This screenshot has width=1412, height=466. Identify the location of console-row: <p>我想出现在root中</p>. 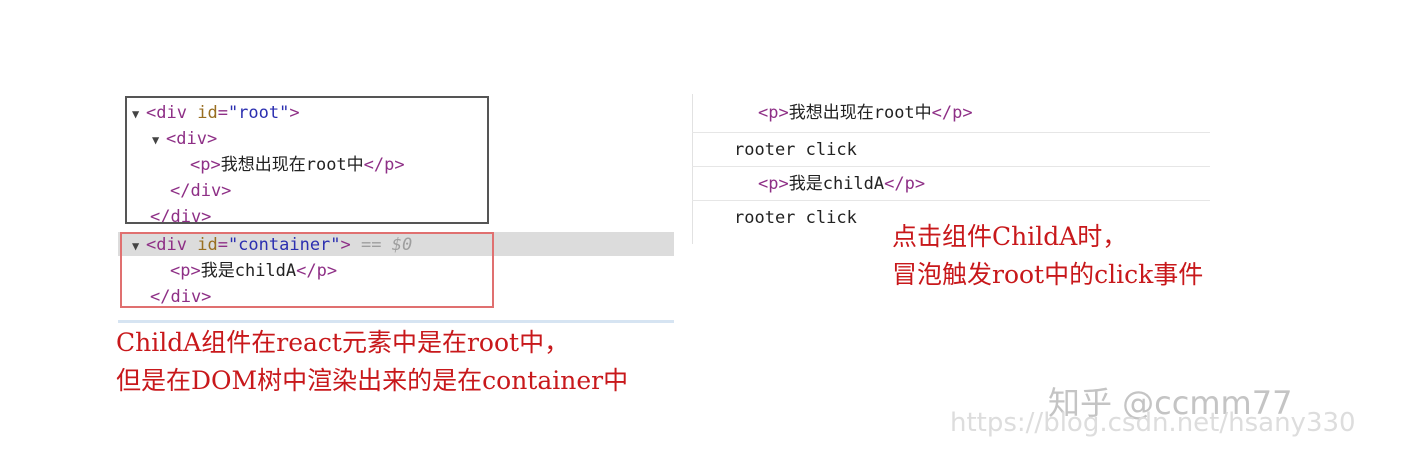
(951, 113).